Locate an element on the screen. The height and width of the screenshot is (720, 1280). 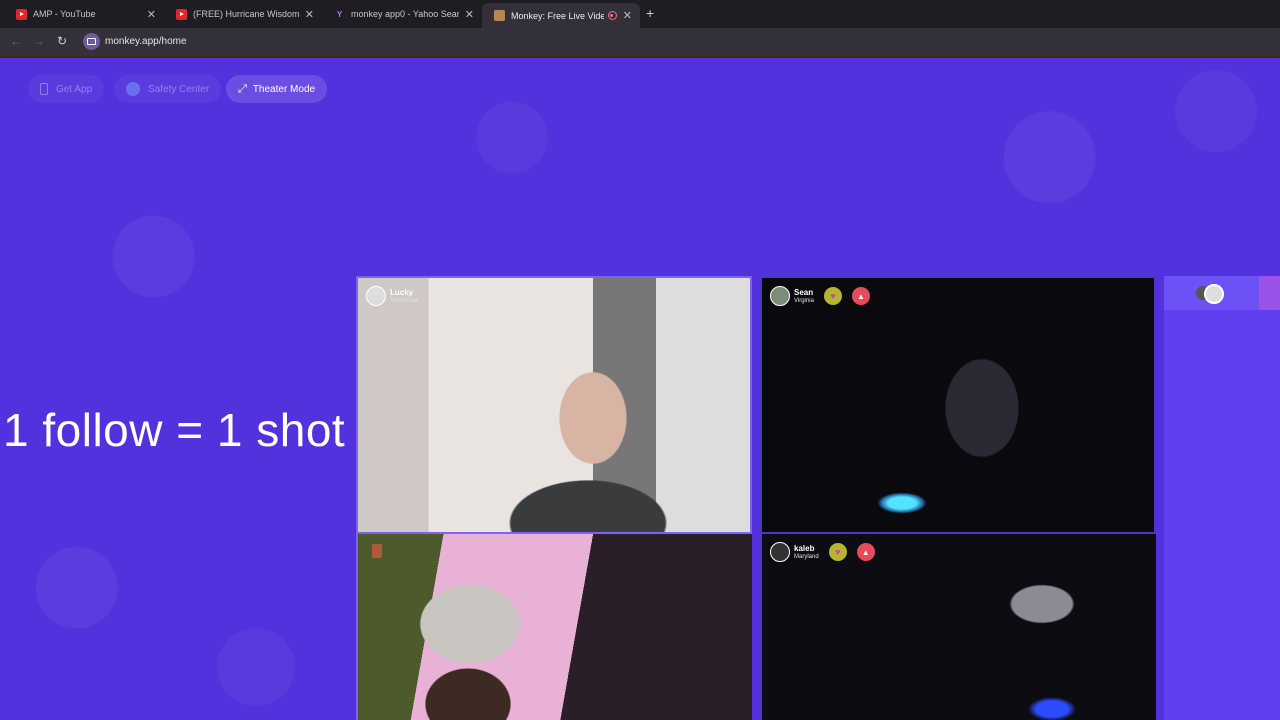
video-tile-lucky: Lucky Tennessee is located at coordinates (554, 405).